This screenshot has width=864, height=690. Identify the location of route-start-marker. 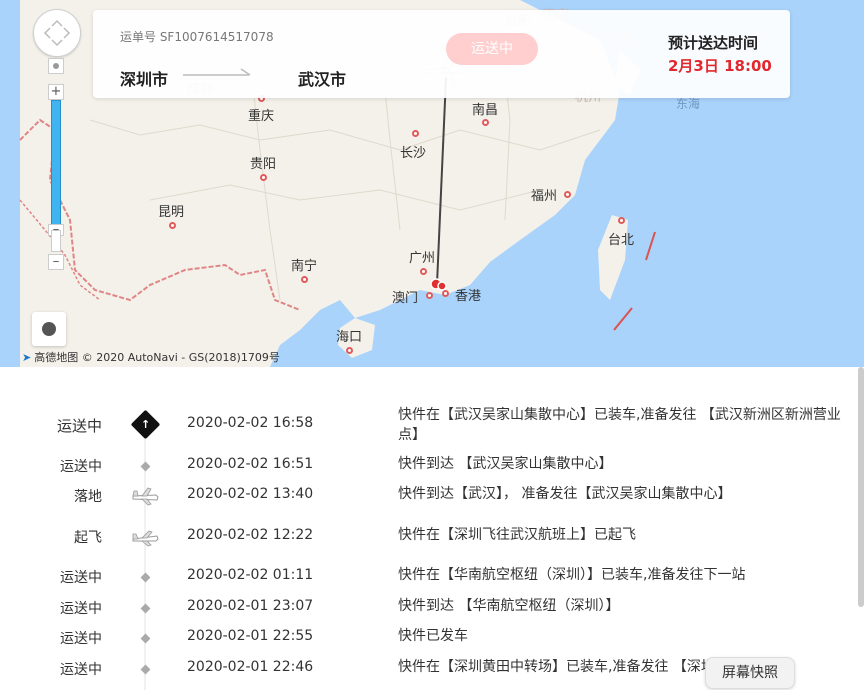
(438, 284).